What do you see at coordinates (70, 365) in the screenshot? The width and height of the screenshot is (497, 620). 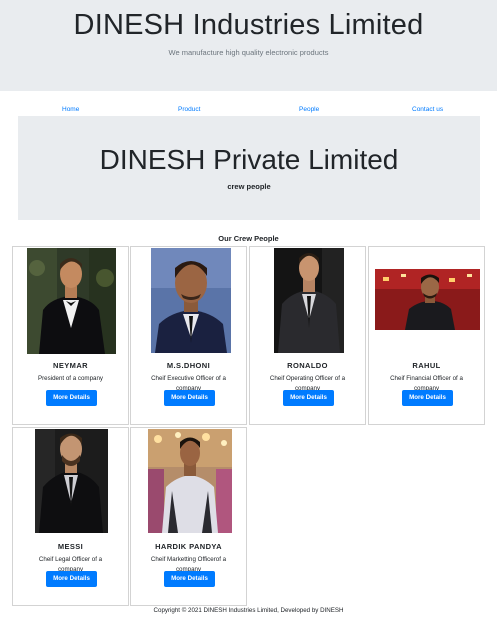 I see `person-name: NEYMAR` at bounding box center [70, 365].